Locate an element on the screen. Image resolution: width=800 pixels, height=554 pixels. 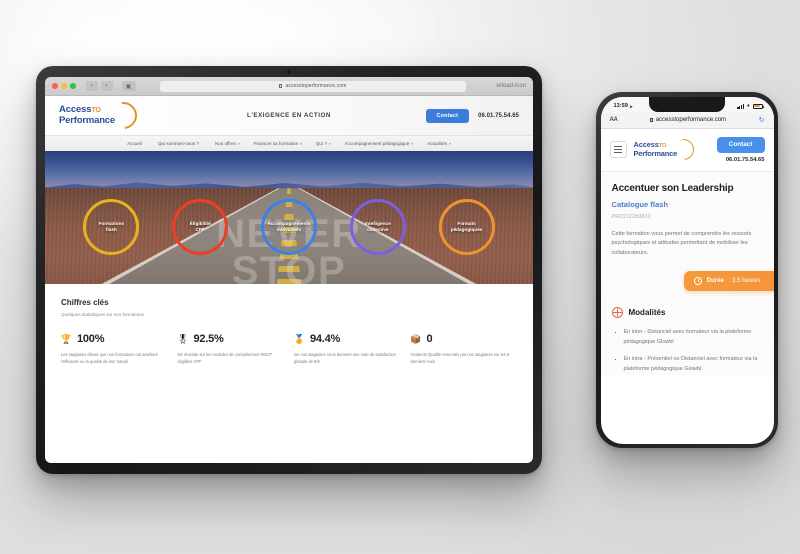
nav-item-nos-offres: Nos offres ▾ is located at coordinates (227, 143).